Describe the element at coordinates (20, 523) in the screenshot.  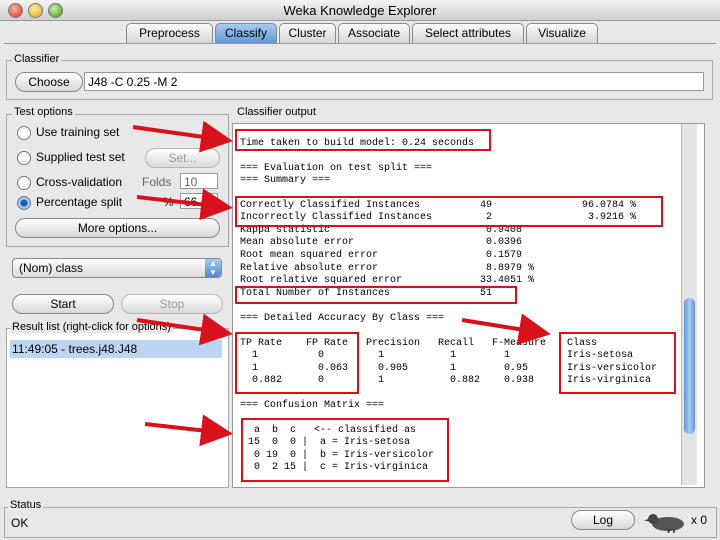
I see `status-text: OK` at that location.